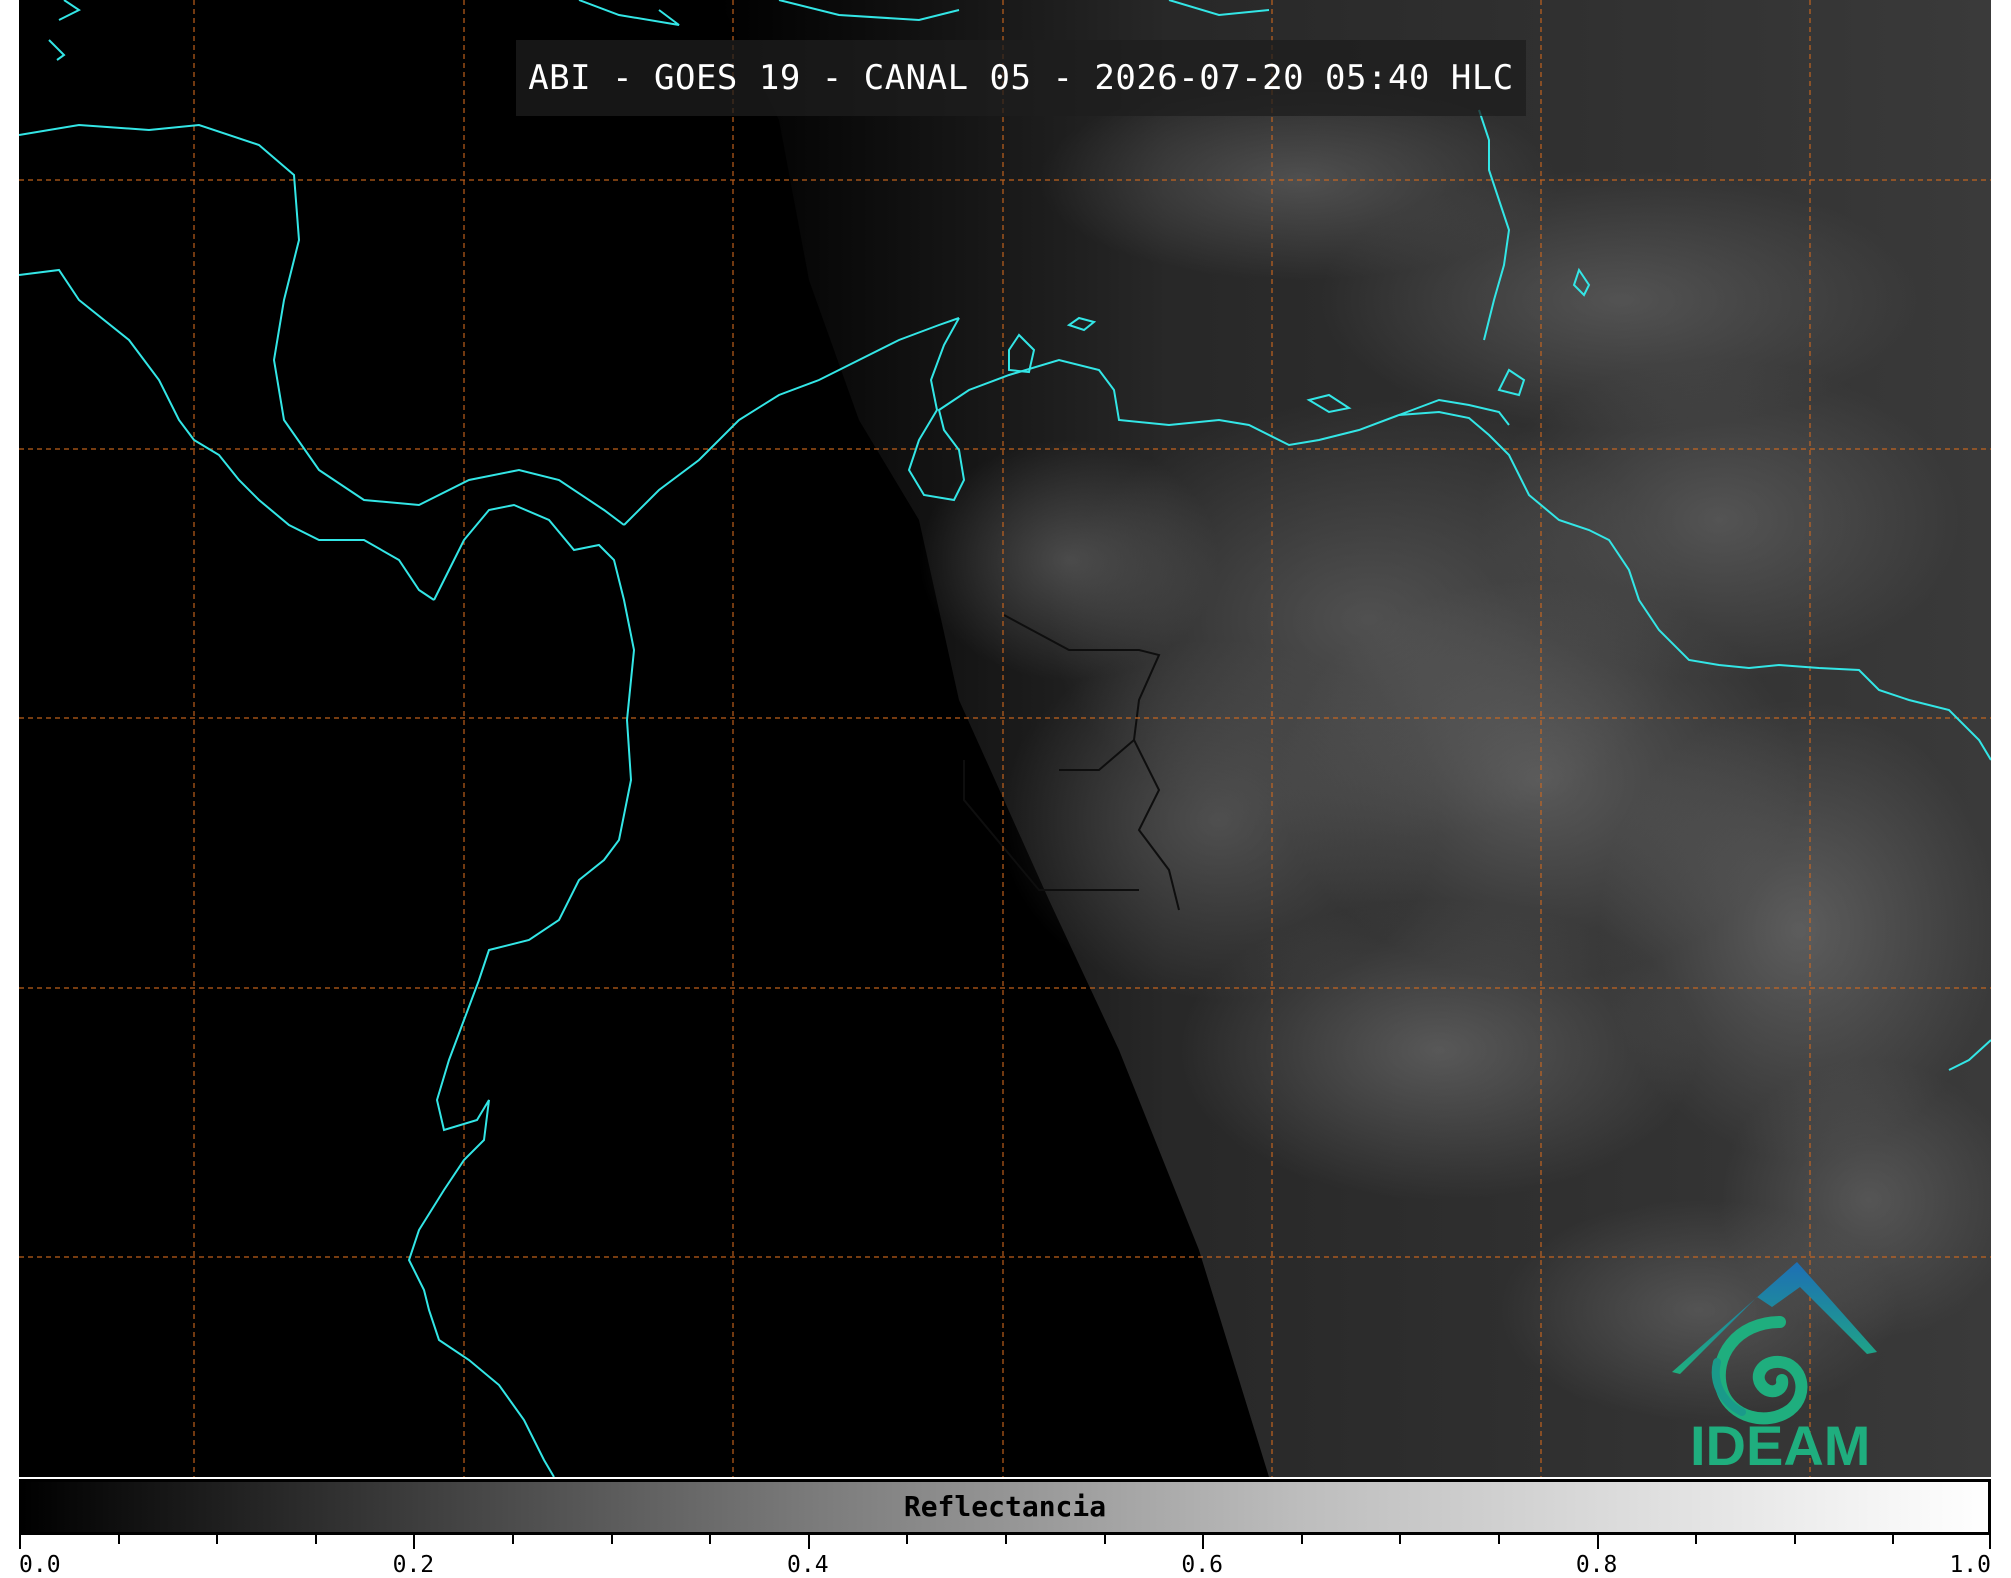 This screenshot has height=1578, width=2011. What do you see at coordinates (1005, 1556) in the screenshot?
I see `colorbar-ticks: 0.0 0.2 0.4 0.6 0.8 1.0` at bounding box center [1005, 1556].